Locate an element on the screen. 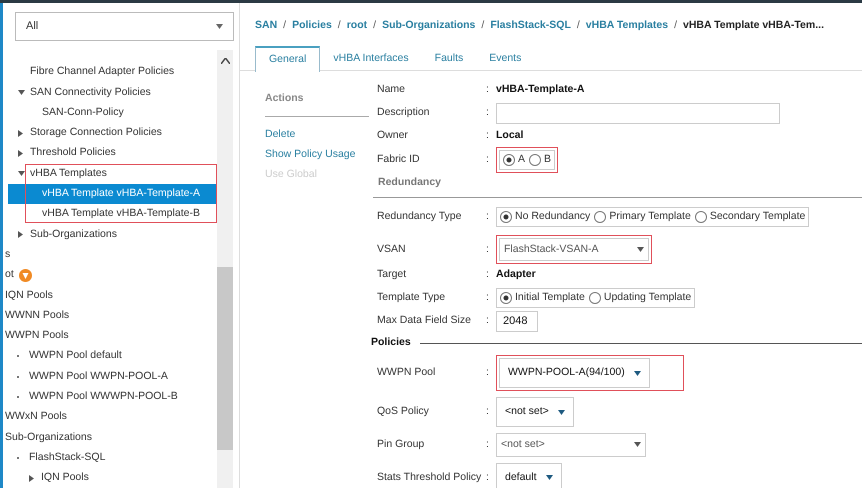 The width and height of the screenshot is (862, 488). tree-item: WWxN Pools is located at coordinates (110, 417).